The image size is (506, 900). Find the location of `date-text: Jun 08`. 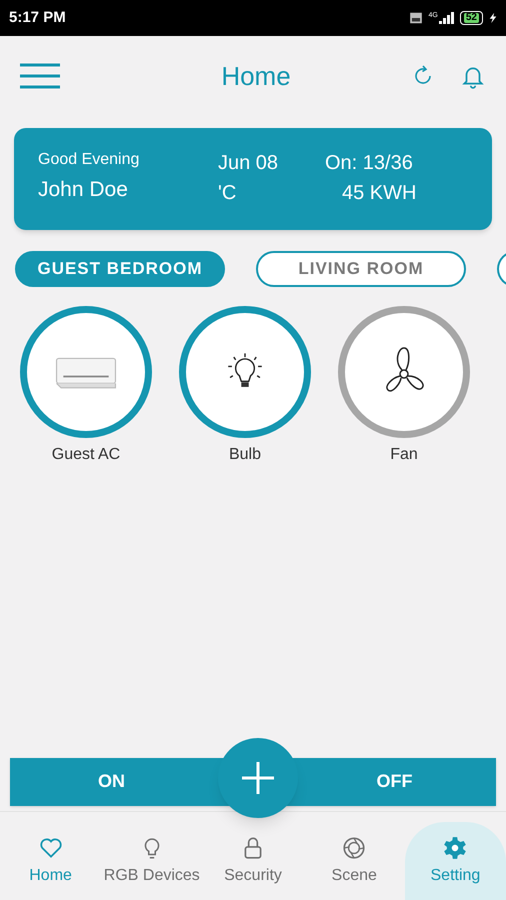

date-text: Jun 08 is located at coordinates (249, 163).